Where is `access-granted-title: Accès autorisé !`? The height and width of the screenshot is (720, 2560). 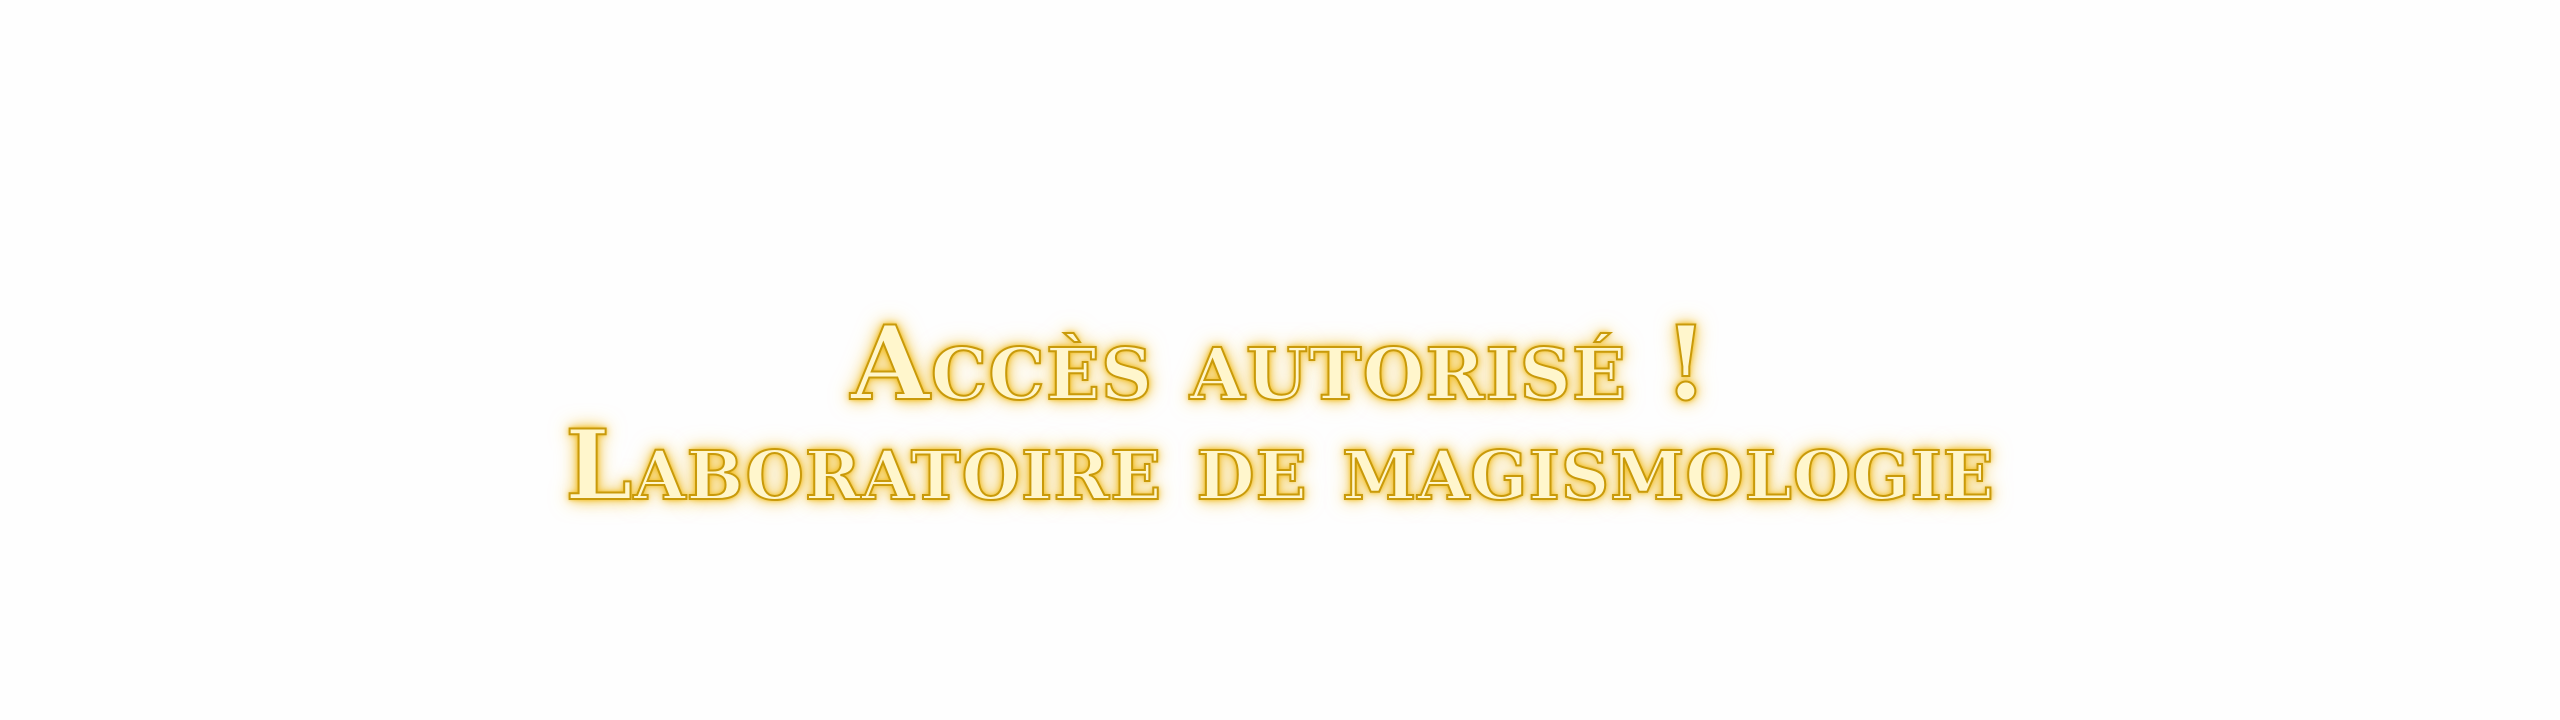
access-granted-title: Accès autorisé ! is located at coordinates (1280, 364).